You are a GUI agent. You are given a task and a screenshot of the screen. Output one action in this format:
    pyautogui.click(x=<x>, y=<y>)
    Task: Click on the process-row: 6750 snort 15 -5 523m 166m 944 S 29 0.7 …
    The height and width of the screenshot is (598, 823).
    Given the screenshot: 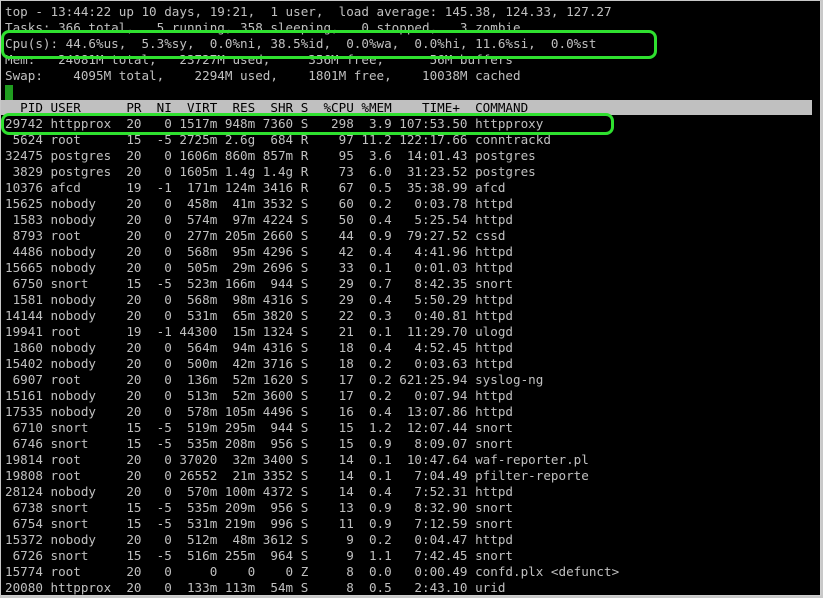 What is the action you would take?
    pyautogui.click(x=259, y=283)
    